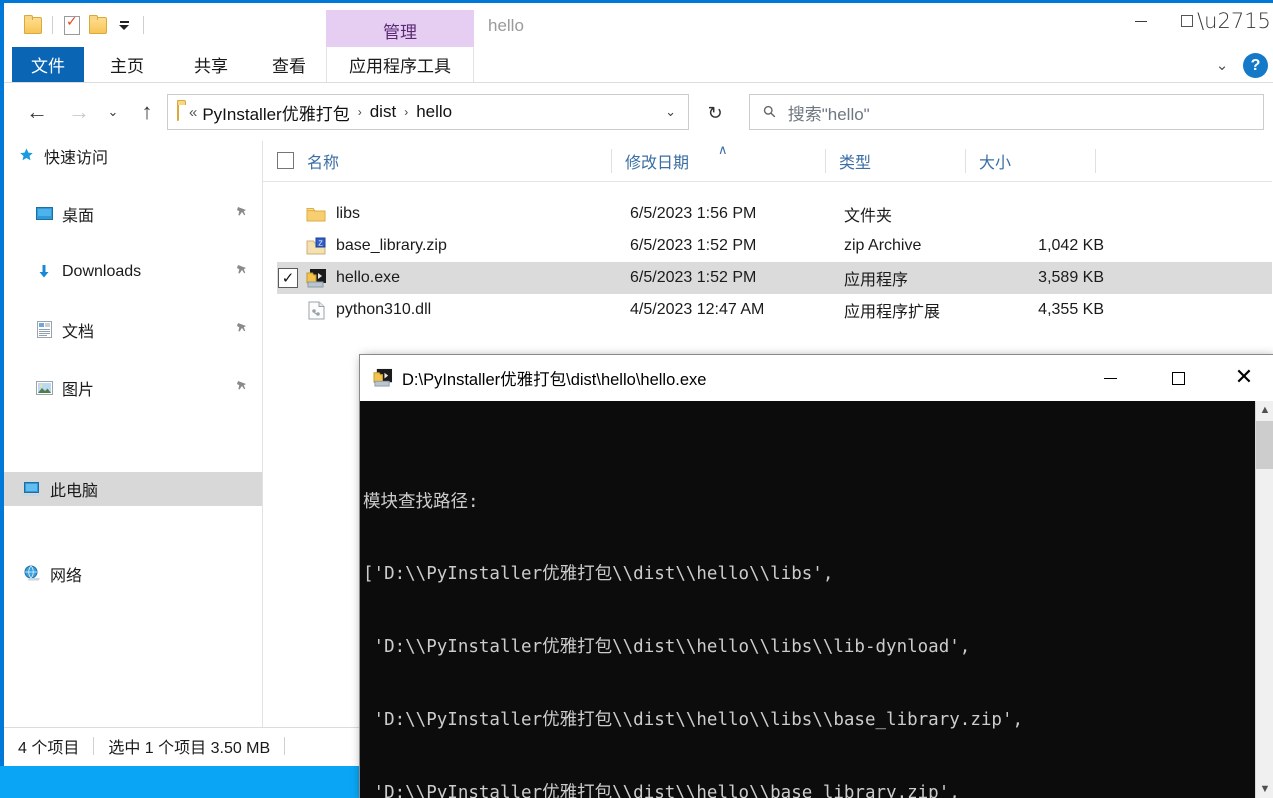  I want to click on file-date-hello-exe: 6/5/2023 1:52 PM, so click(693, 277).